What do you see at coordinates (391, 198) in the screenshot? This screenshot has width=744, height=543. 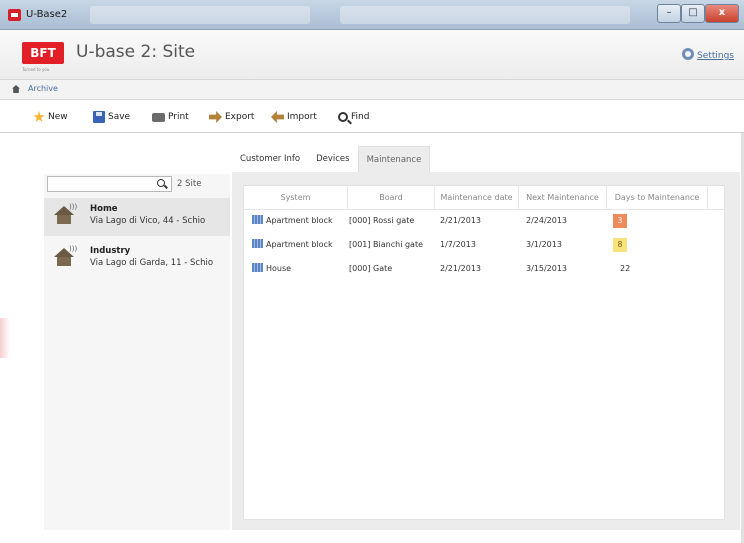 I see `column-header-board: Board` at bounding box center [391, 198].